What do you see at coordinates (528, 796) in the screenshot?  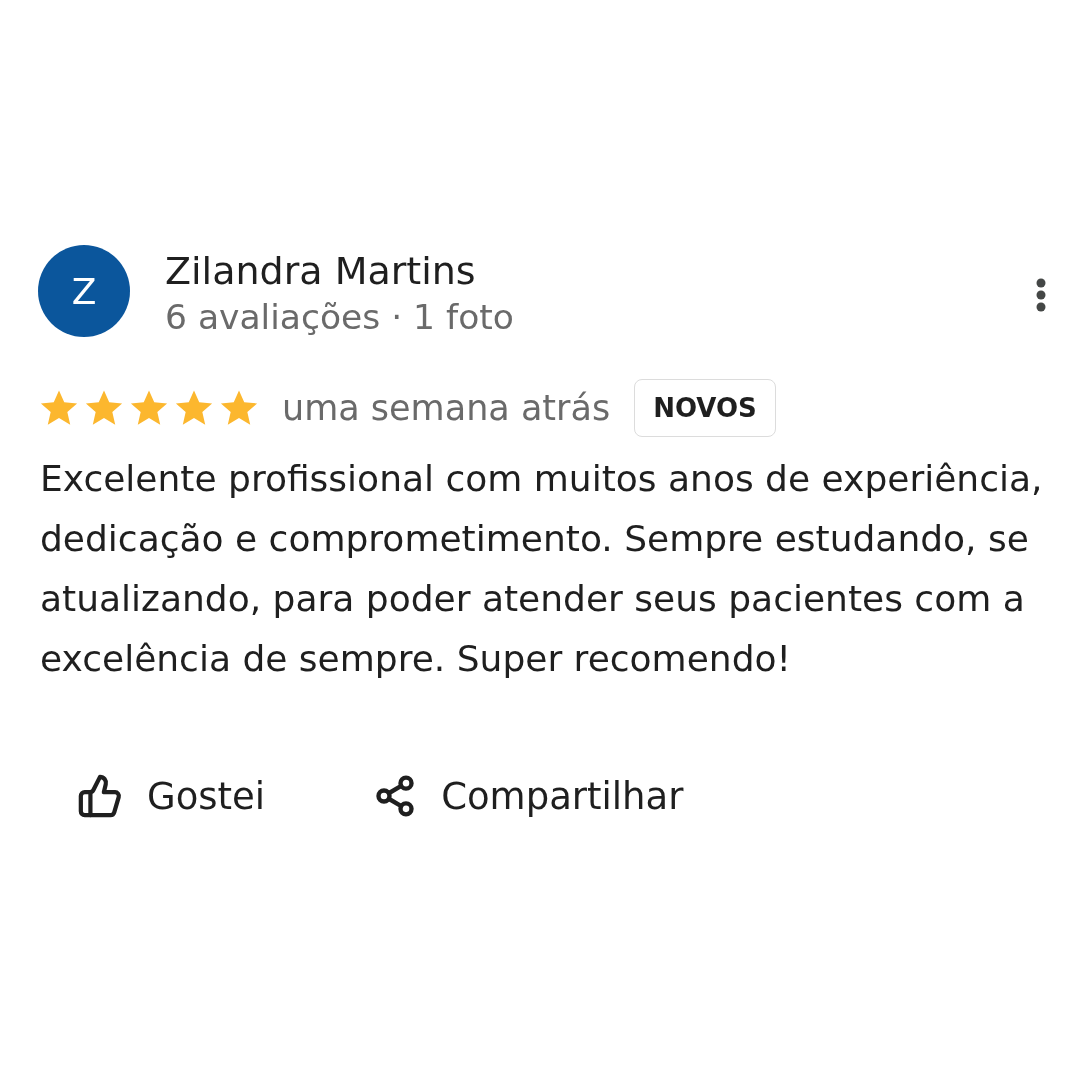 I see `share-button: Compartilhar` at bounding box center [528, 796].